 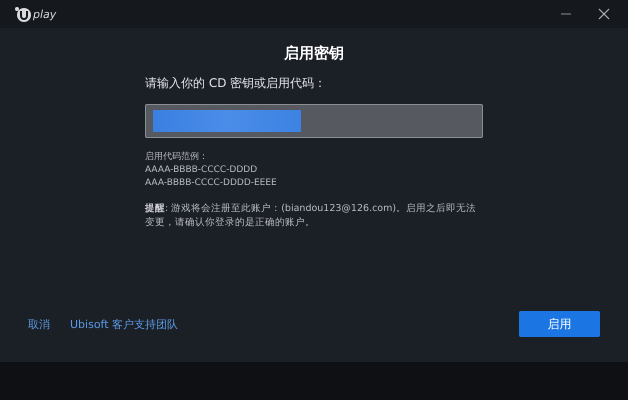 What do you see at coordinates (177, 157) in the screenshot?
I see `examples-label: 启用代码范例：` at bounding box center [177, 157].